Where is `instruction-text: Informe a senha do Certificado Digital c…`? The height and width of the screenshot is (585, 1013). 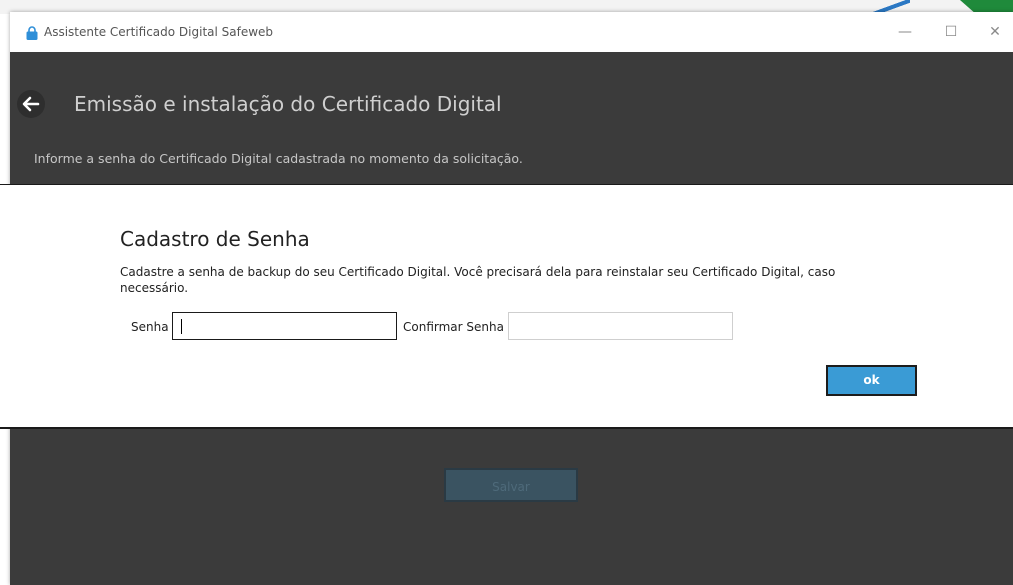
instruction-text: Informe a senha do Certificado Digital c… is located at coordinates (278, 158).